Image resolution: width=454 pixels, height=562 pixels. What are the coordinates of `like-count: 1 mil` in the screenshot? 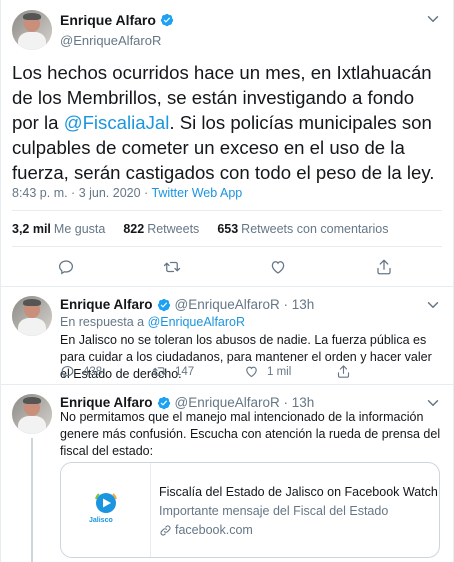 It's located at (279, 371).